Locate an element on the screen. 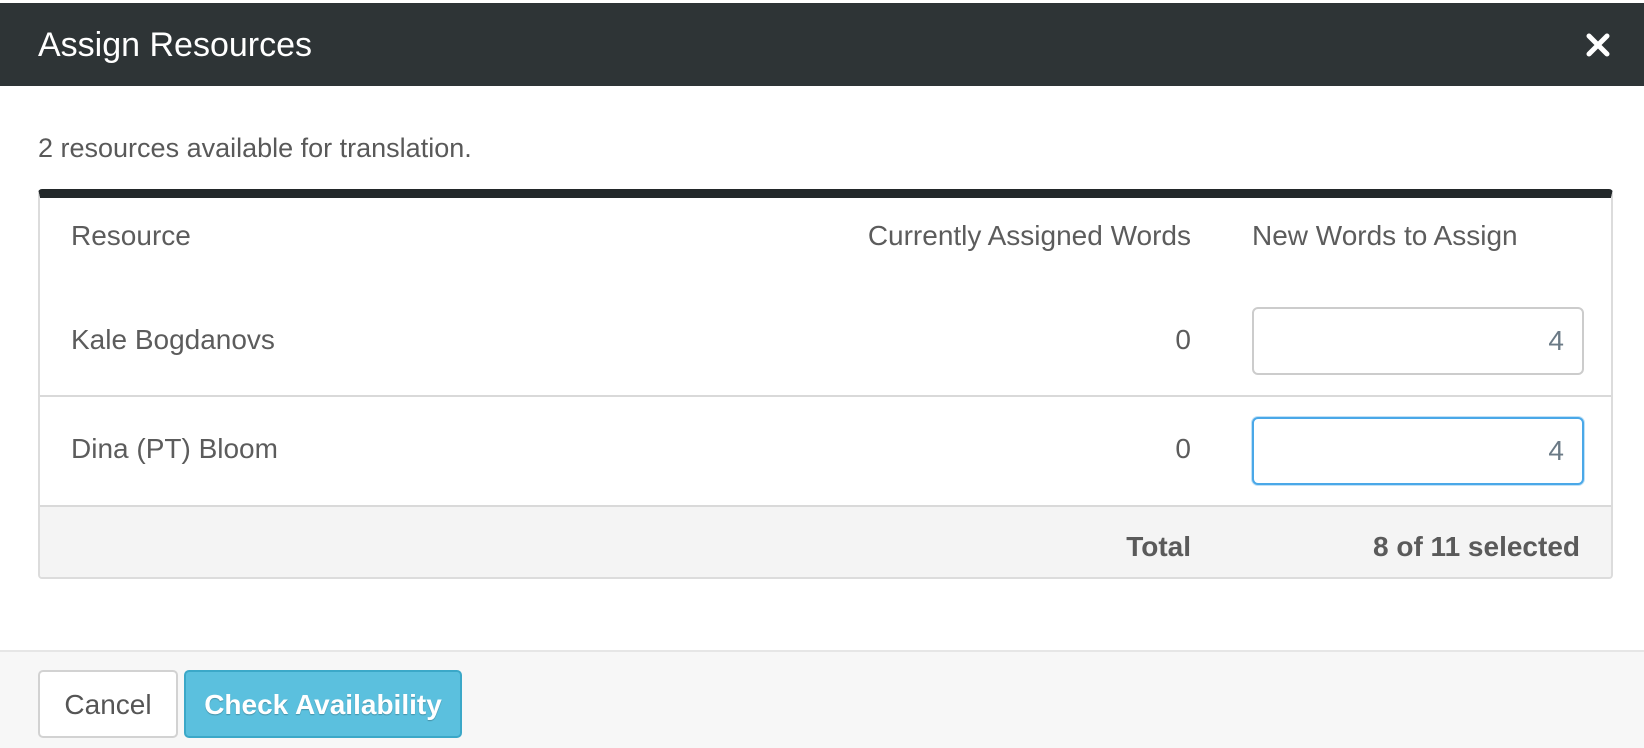 Image resolution: width=1644 pixels, height=748 pixels. header-resource: Resource is located at coordinates (131, 235).